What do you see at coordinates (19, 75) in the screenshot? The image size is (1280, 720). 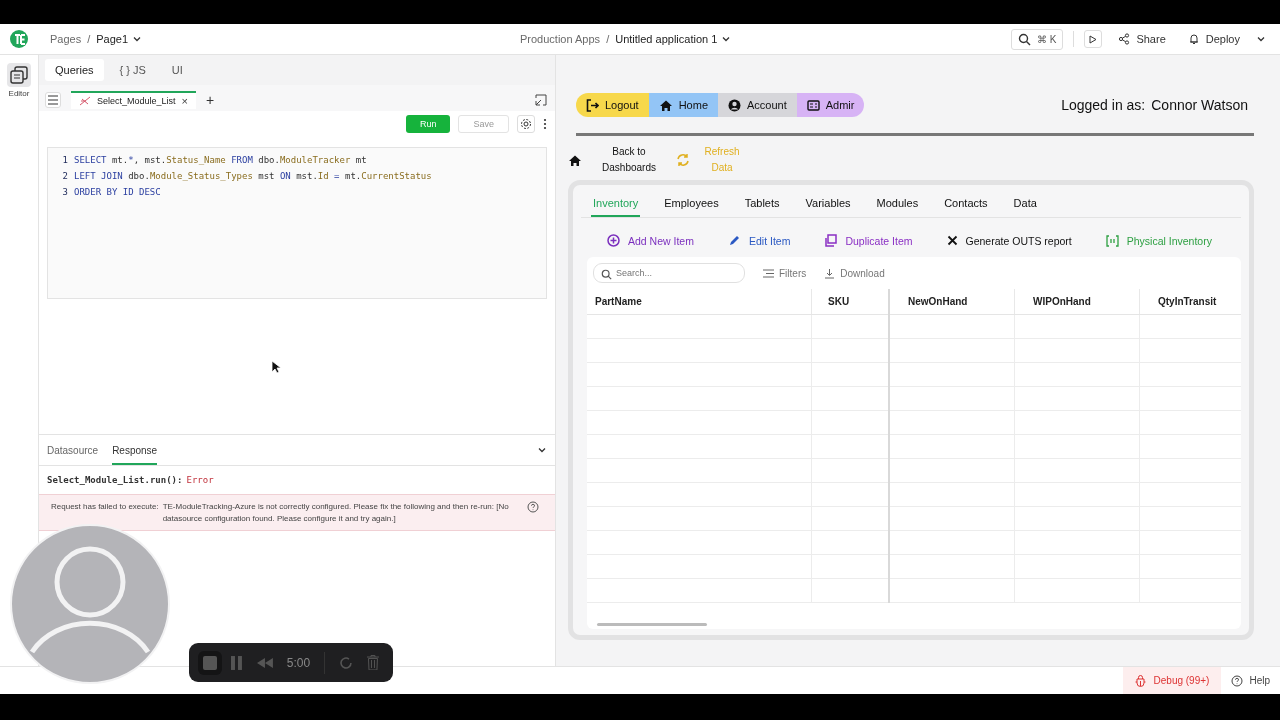 I see `editor-icon` at bounding box center [19, 75].